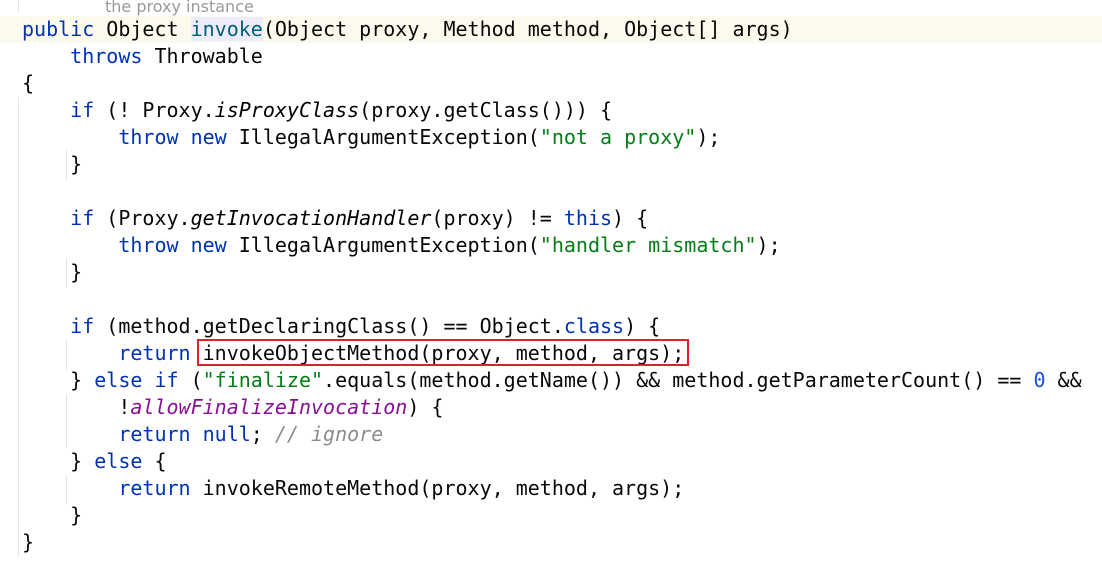  Describe the element at coordinates (552, 83) in the screenshot. I see `code-line: {` at that location.